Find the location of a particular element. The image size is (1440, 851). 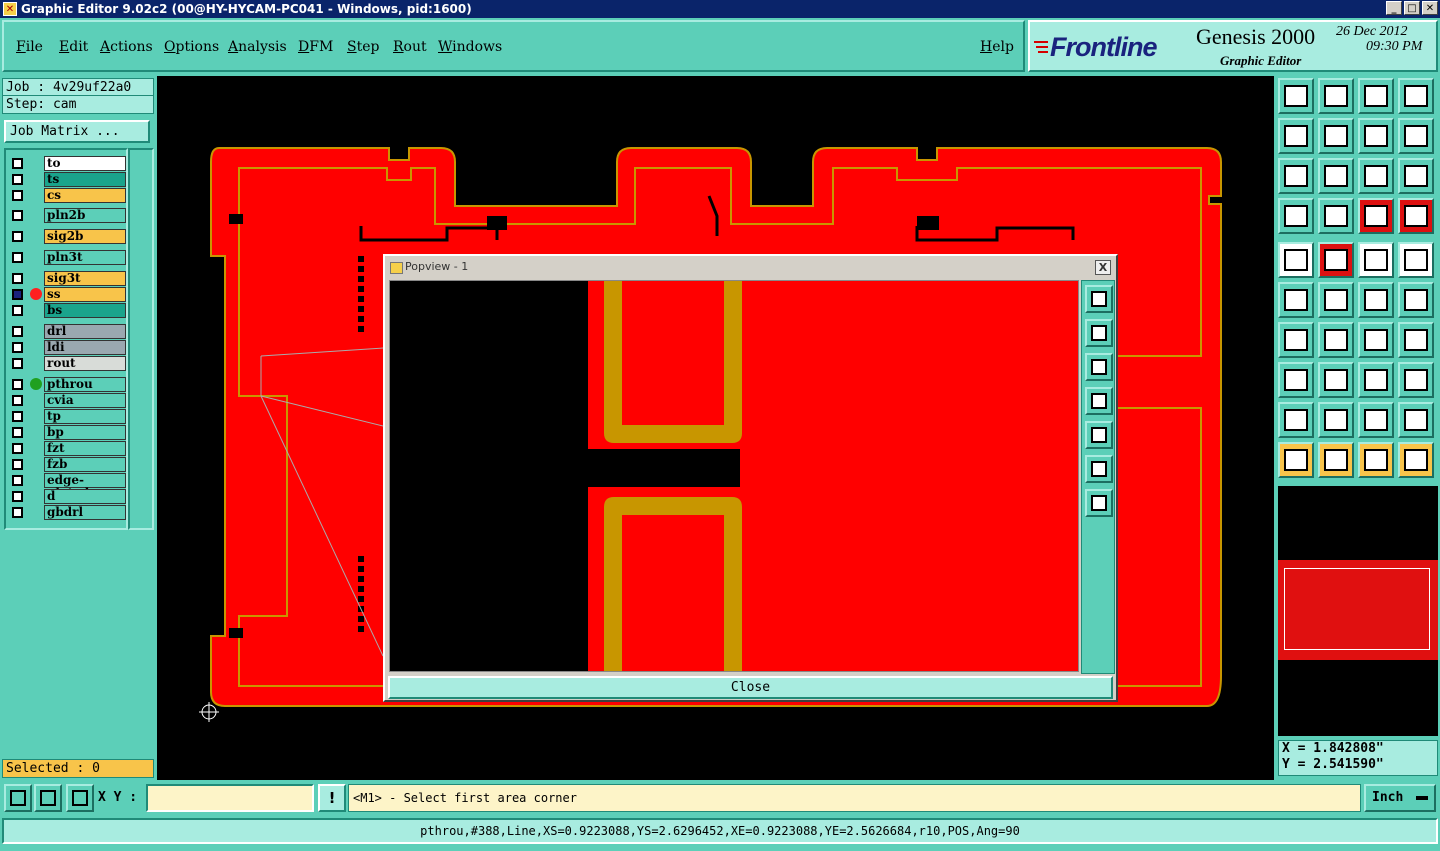

snap-icon is located at coordinates (1376, 216).